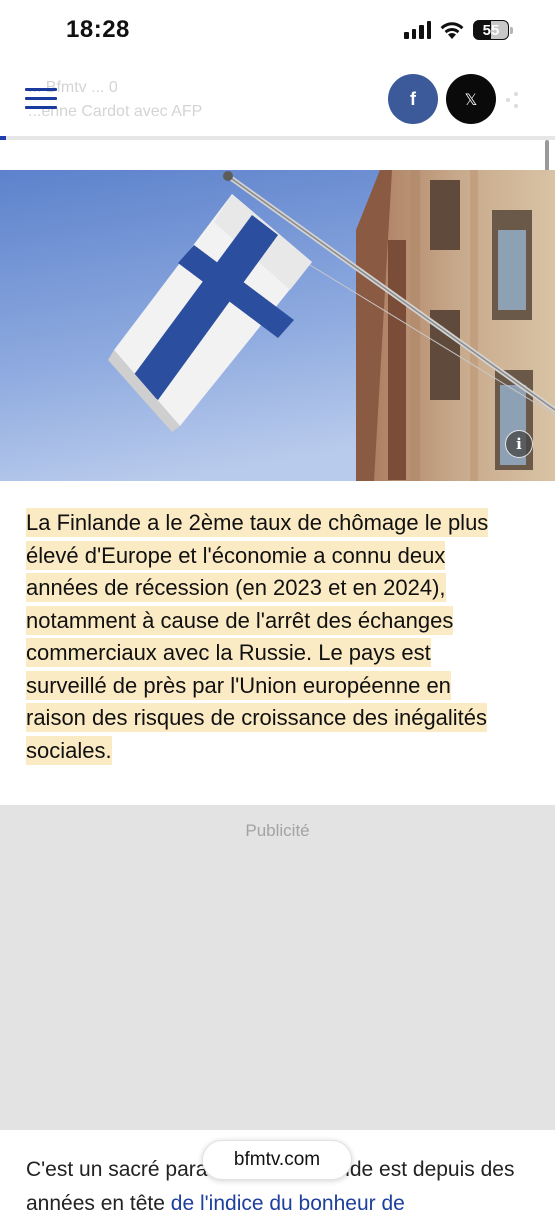  What do you see at coordinates (277, 830) in the screenshot?
I see `ad-label: Publicité` at bounding box center [277, 830].